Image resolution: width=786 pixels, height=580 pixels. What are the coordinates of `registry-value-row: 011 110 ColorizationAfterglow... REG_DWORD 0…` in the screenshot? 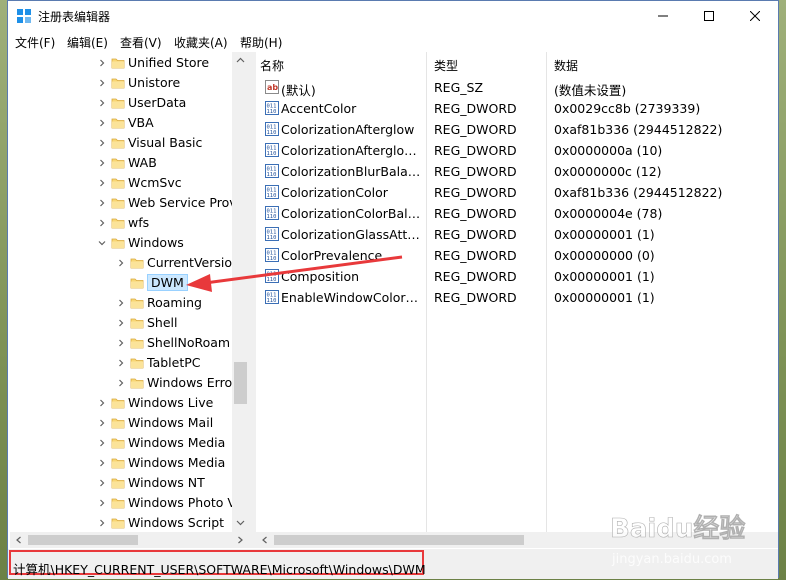 It's located at (517, 150).